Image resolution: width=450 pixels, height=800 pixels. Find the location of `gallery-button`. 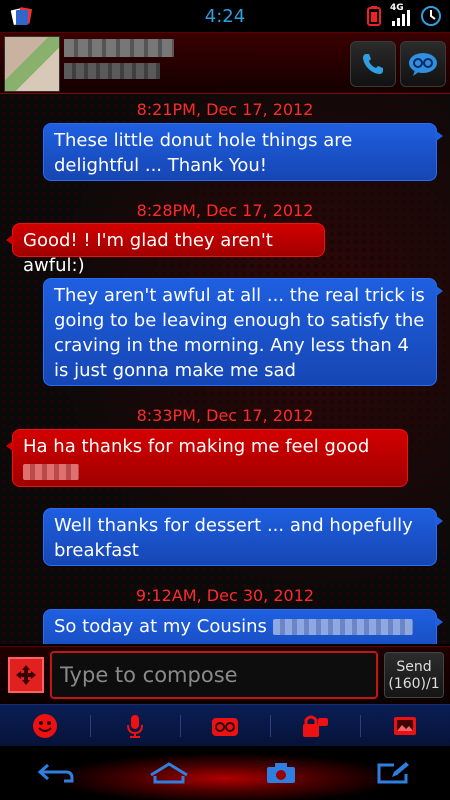

gallery-button is located at coordinates (405, 726).